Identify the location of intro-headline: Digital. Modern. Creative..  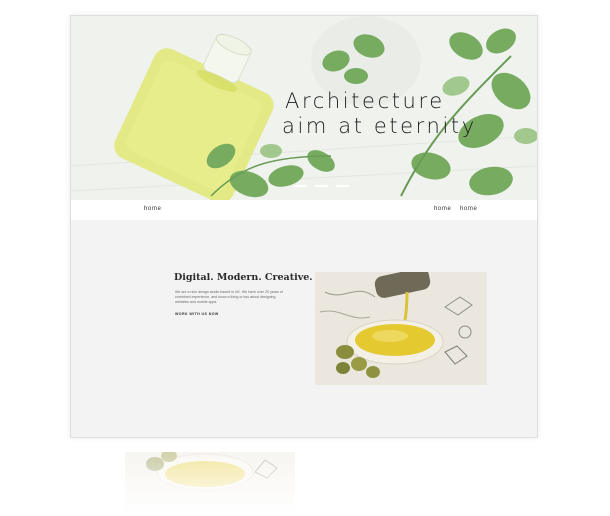
(243, 277).